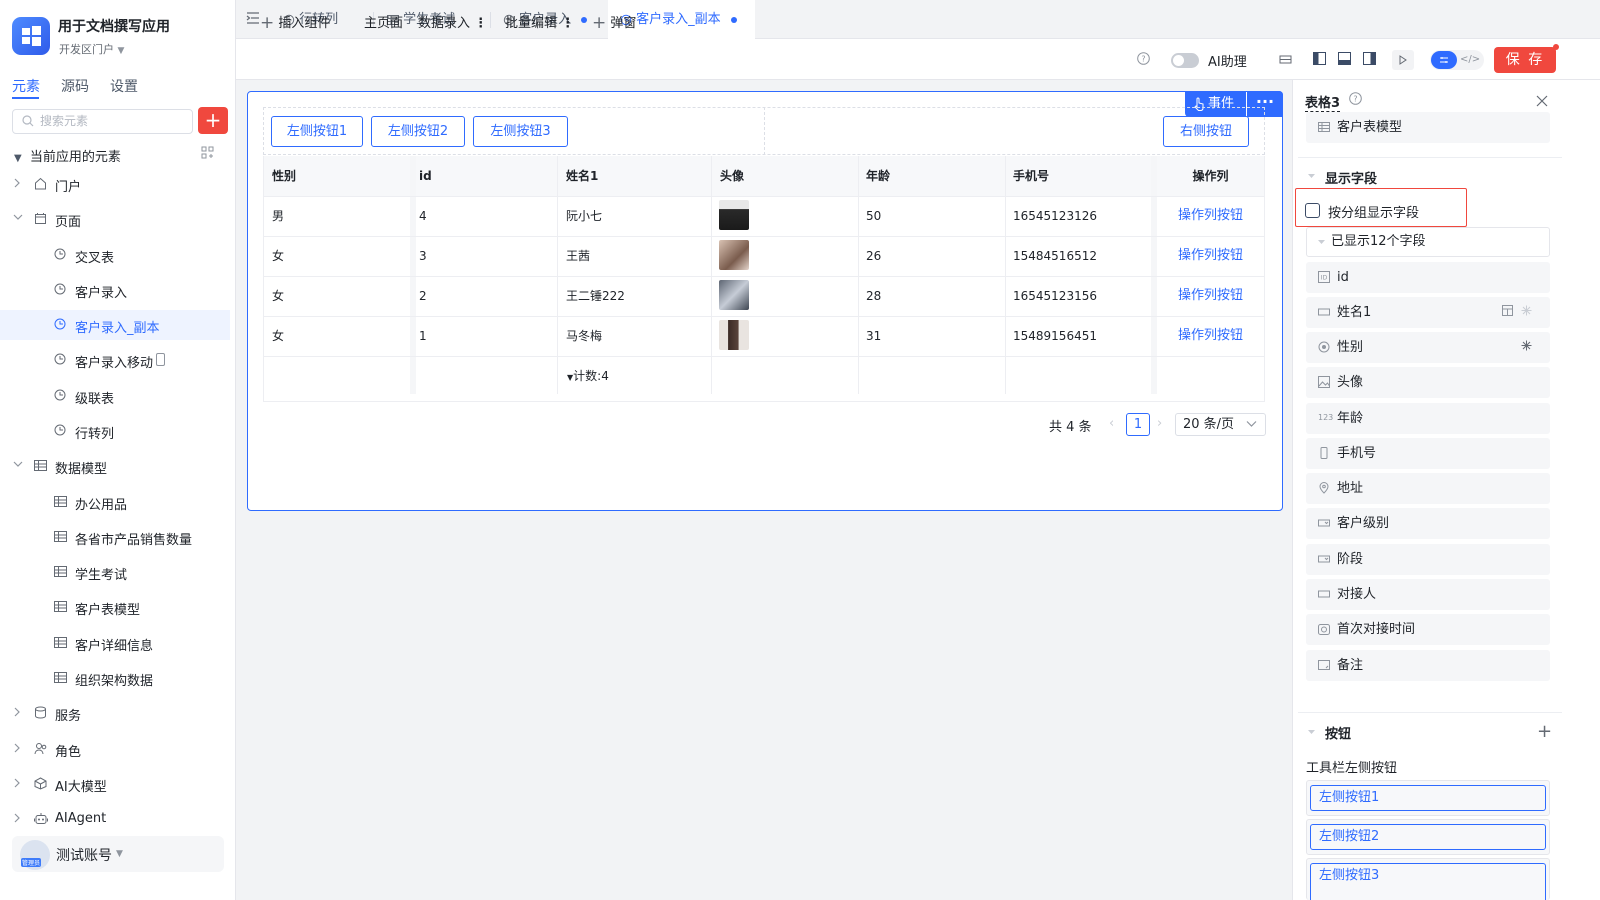 The image size is (1600, 900). Describe the element at coordinates (115, 325) in the screenshot. I see `tree-item-customer-entry-copy: 客户录入_副本` at that location.